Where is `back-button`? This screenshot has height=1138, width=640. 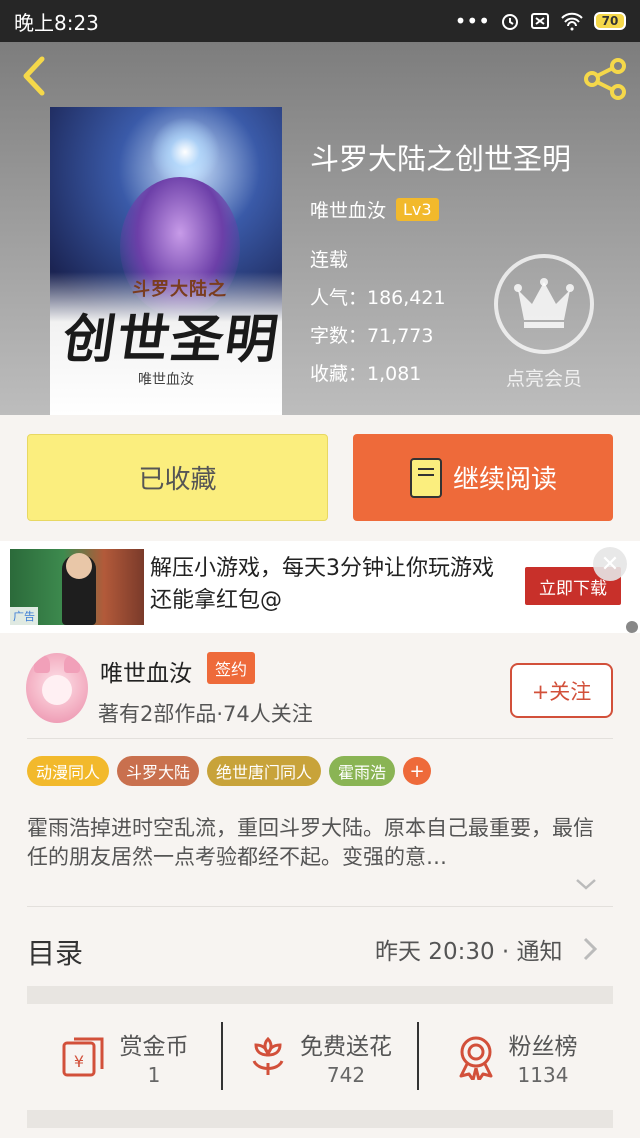
back-button is located at coordinates (34, 76).